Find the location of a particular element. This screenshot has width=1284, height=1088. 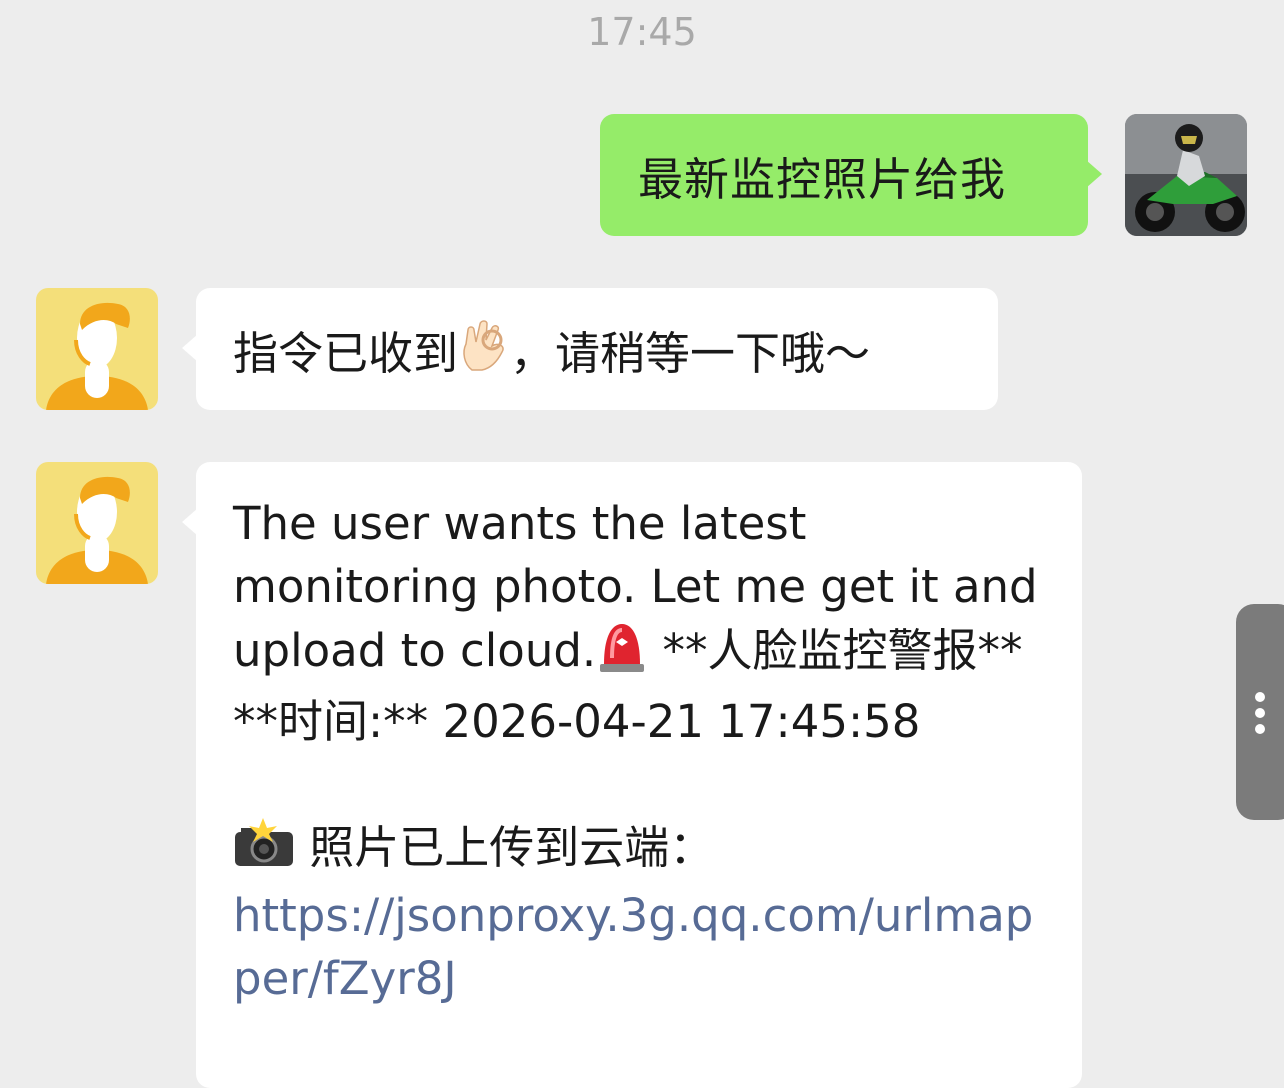

alert-title: **人脸监控警报** is located at coordinates (835, 650).